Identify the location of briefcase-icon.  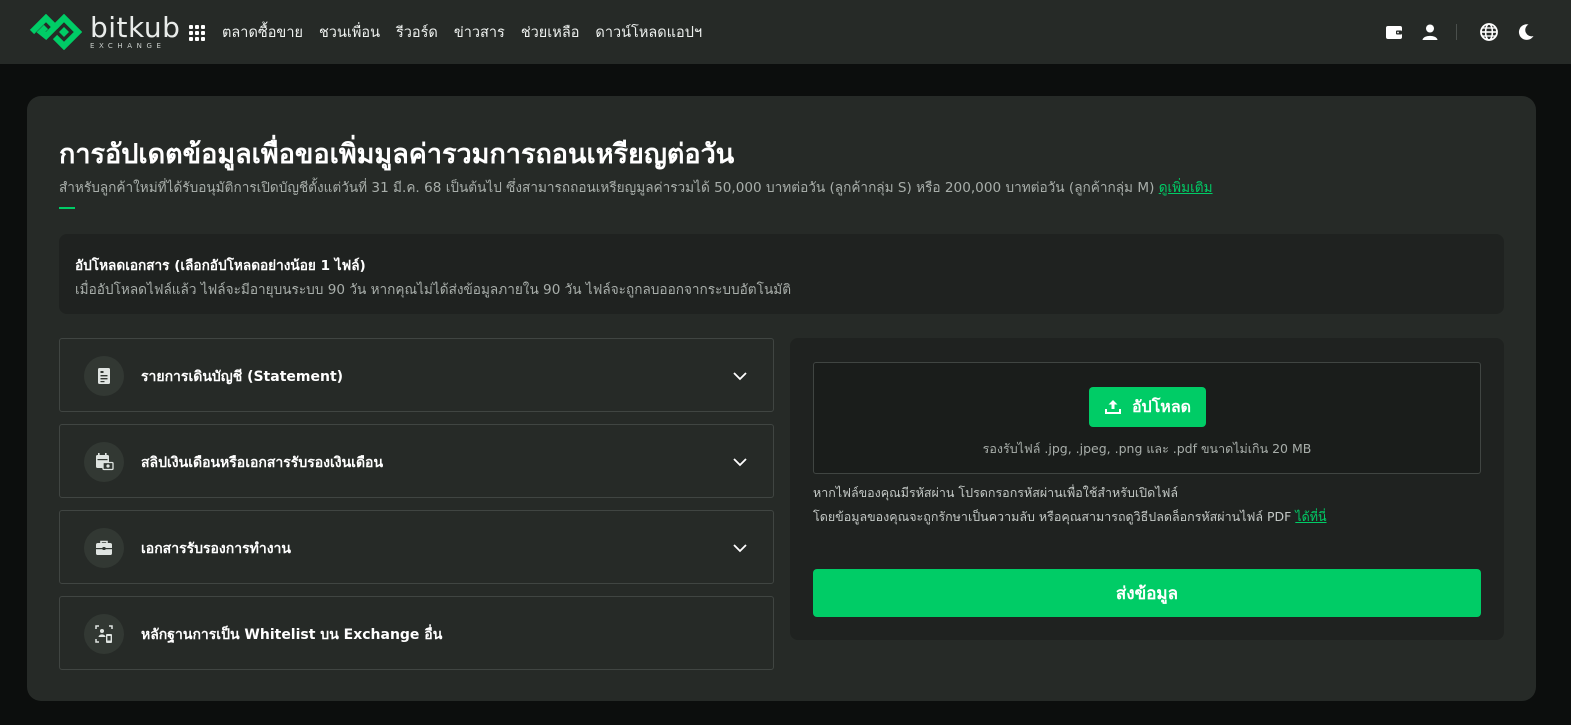
(104, 547).